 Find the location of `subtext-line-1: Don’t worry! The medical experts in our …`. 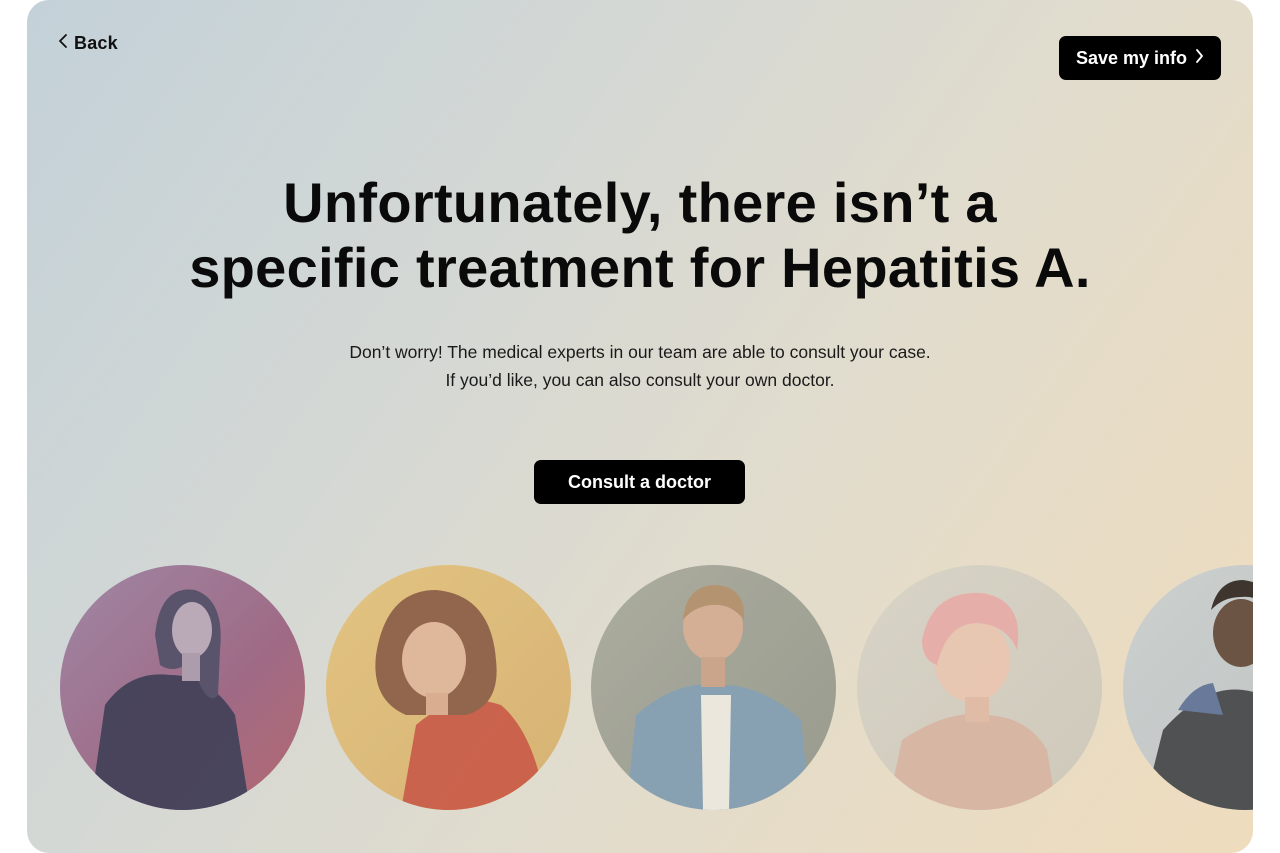

subtext-line-1: Don’t worry! The medical experts in our … is located at coordinates (640, 352).